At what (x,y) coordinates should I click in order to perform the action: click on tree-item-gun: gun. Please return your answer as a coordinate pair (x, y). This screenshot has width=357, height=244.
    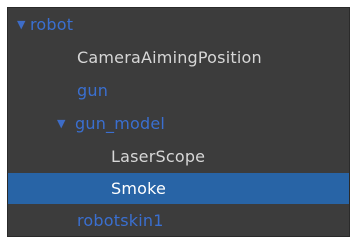
    Looking at the image, I should click on (178, 90).